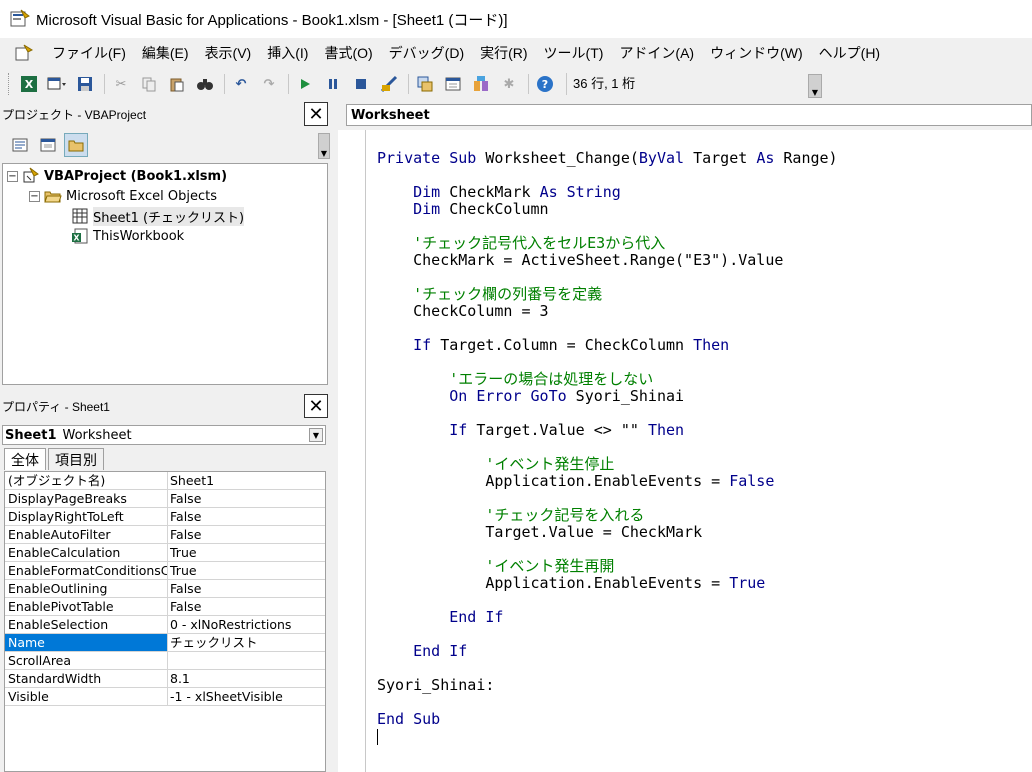  Describe the element at coordinates (316, 114) in the screenshot. I see `project-close-icon: ✕` at that location.